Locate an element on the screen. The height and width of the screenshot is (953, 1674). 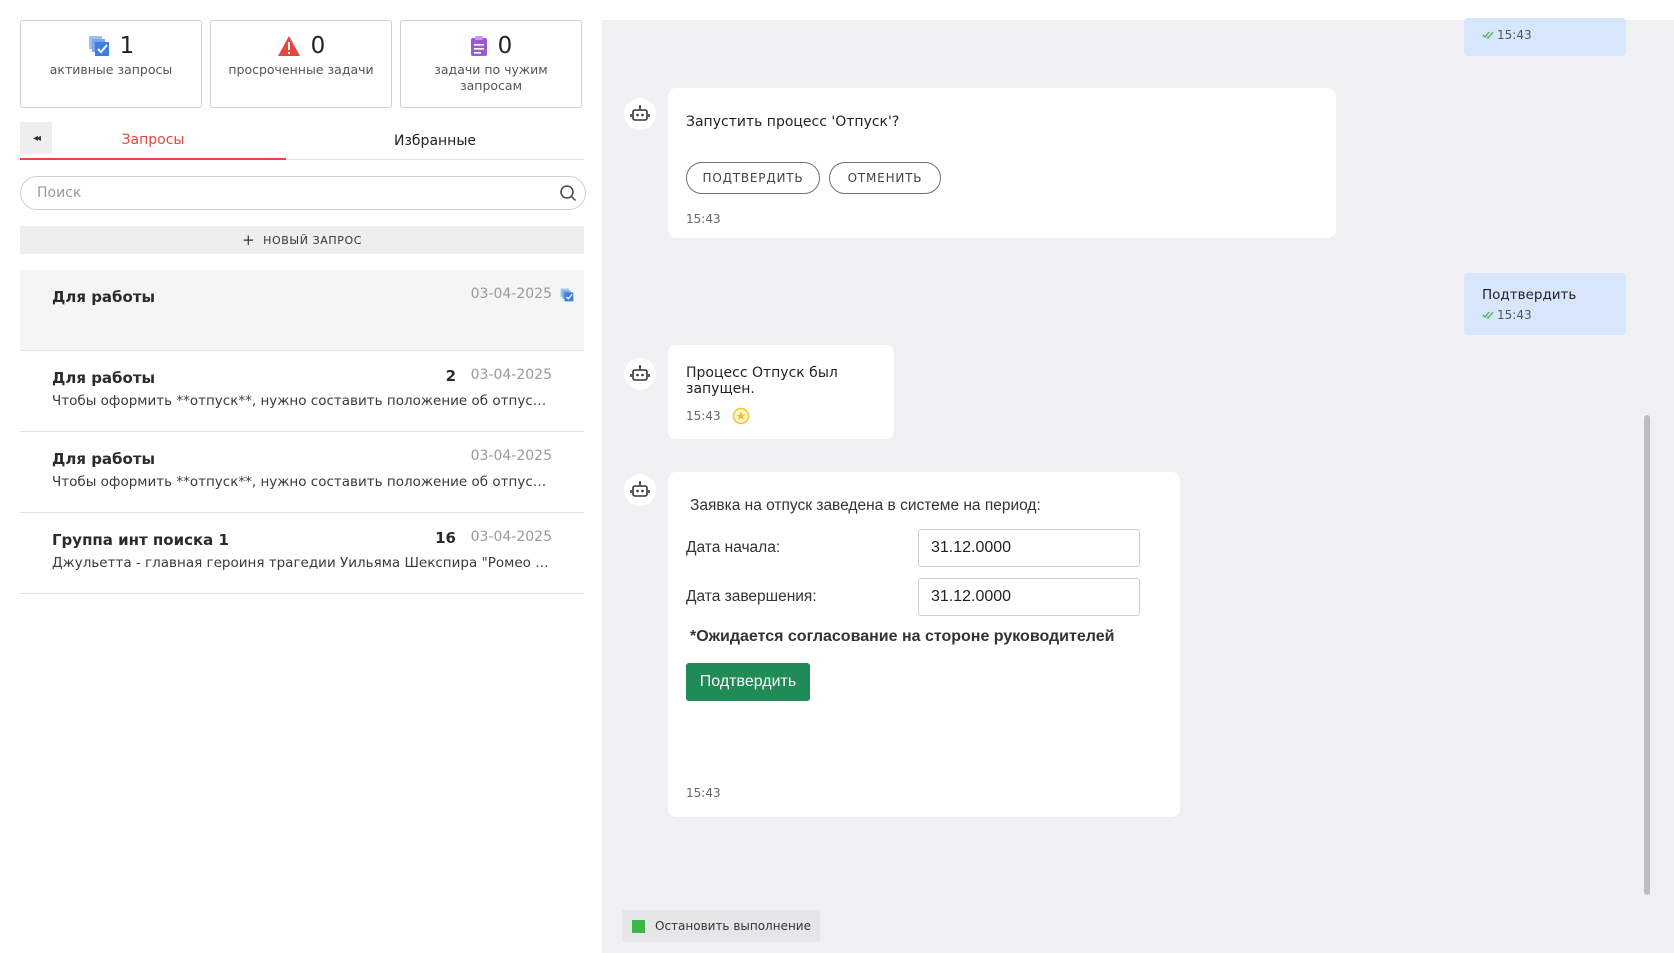
tab-favorites: Избранные is located at coordinates (435, 141).